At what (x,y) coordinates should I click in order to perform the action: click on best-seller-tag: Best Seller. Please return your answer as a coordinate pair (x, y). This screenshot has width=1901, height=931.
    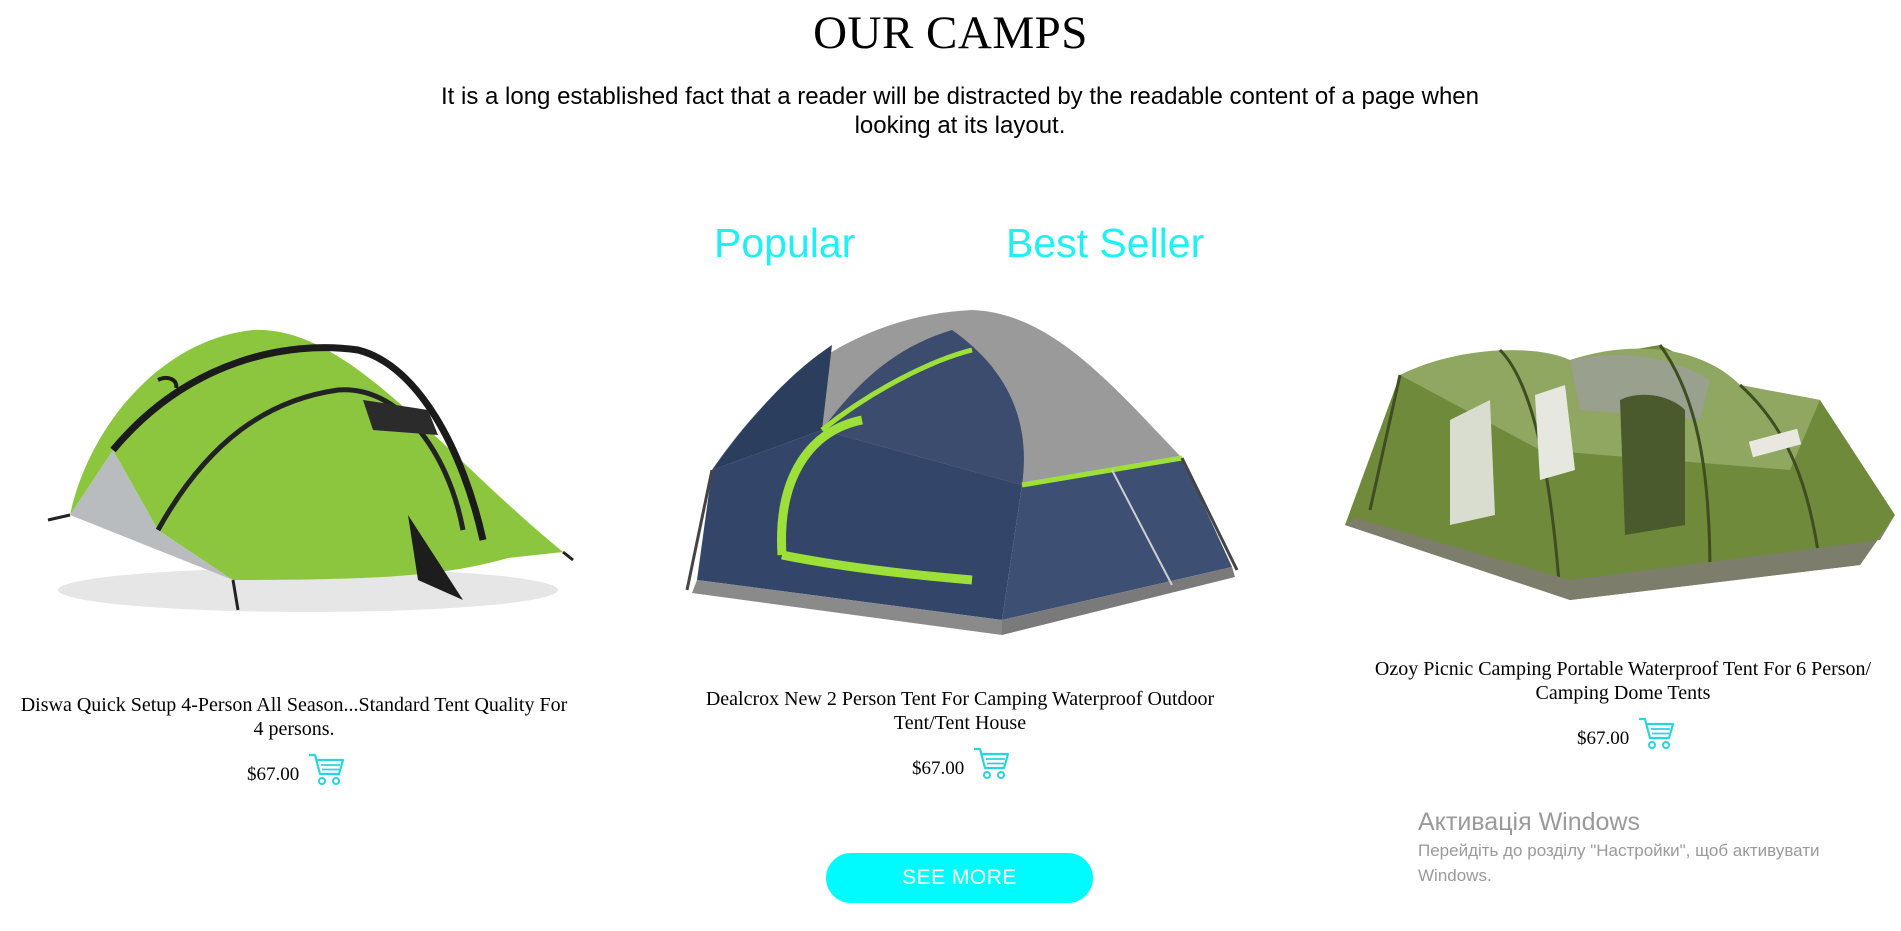
    Looking at the image, I should click on (1105, 243).